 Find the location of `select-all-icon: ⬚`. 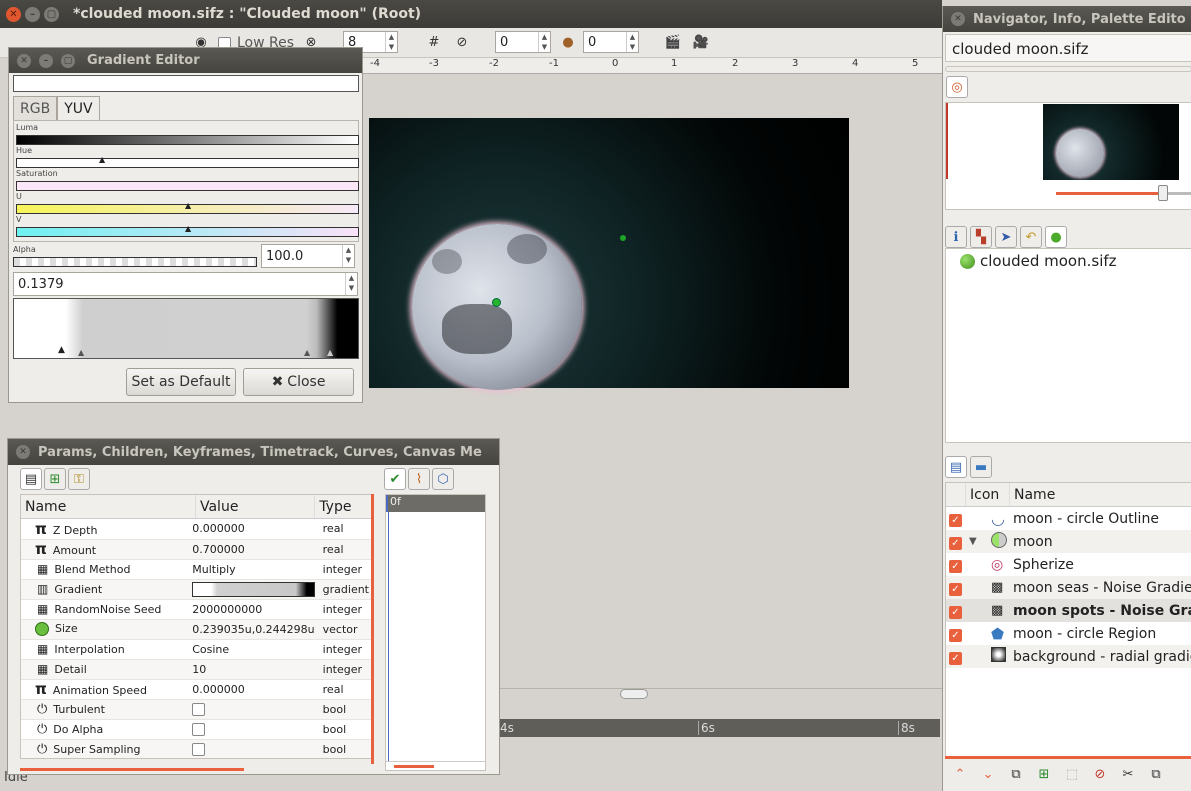

select-all-icon: ⬚ is located at coordinates (1072, 775).